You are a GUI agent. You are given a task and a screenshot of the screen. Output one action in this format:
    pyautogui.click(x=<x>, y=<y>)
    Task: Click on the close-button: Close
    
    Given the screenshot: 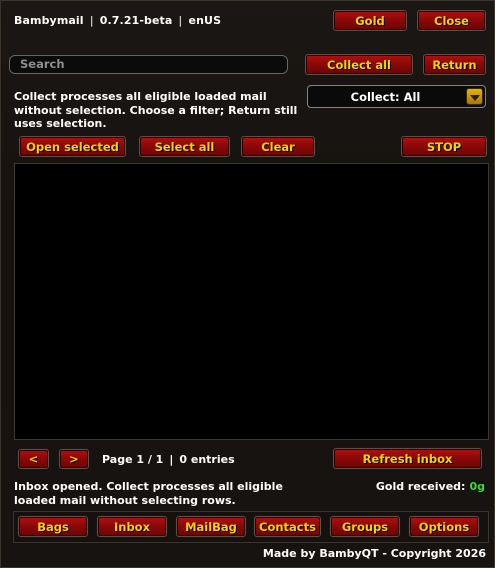 What is the action you would take?
    pyautogui.click(x=451, y=20)
    